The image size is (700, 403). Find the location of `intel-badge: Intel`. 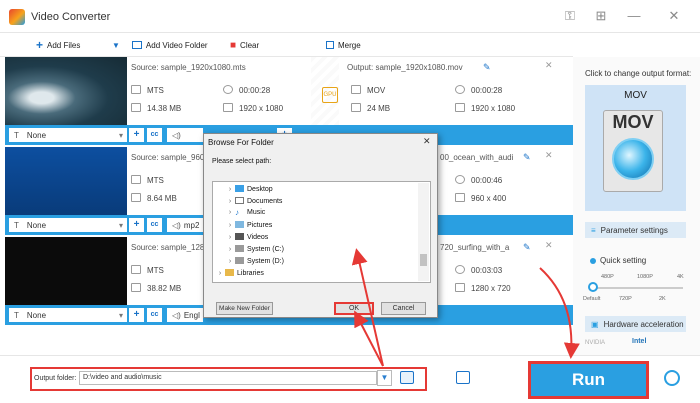

intel-badge: Intel is located at coordinates (639, 341).